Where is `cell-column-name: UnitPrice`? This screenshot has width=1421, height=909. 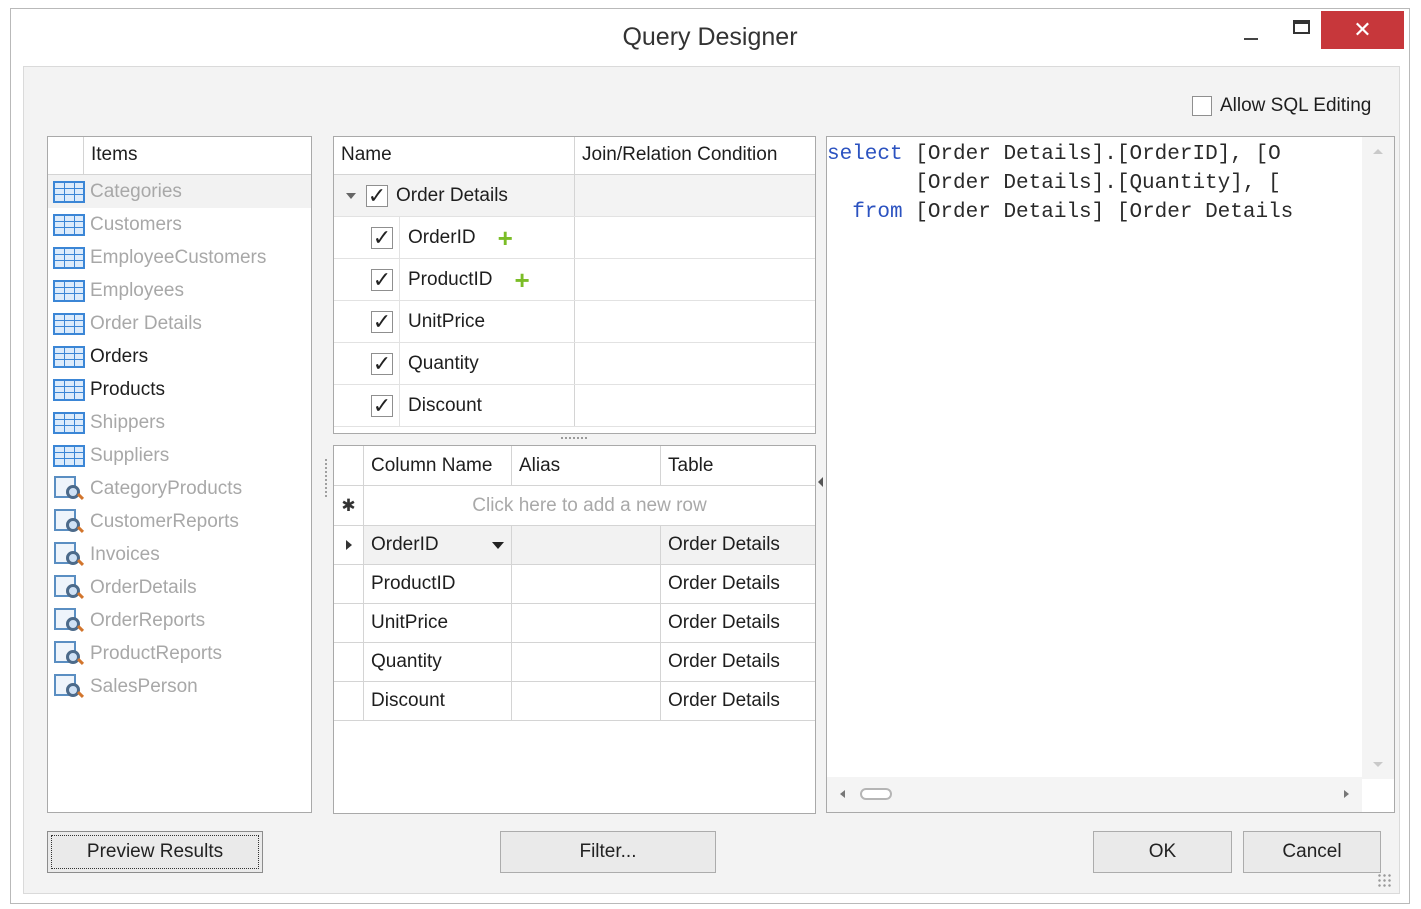 cell-column-name: UnitPrice is located at coordinates (438, 623).